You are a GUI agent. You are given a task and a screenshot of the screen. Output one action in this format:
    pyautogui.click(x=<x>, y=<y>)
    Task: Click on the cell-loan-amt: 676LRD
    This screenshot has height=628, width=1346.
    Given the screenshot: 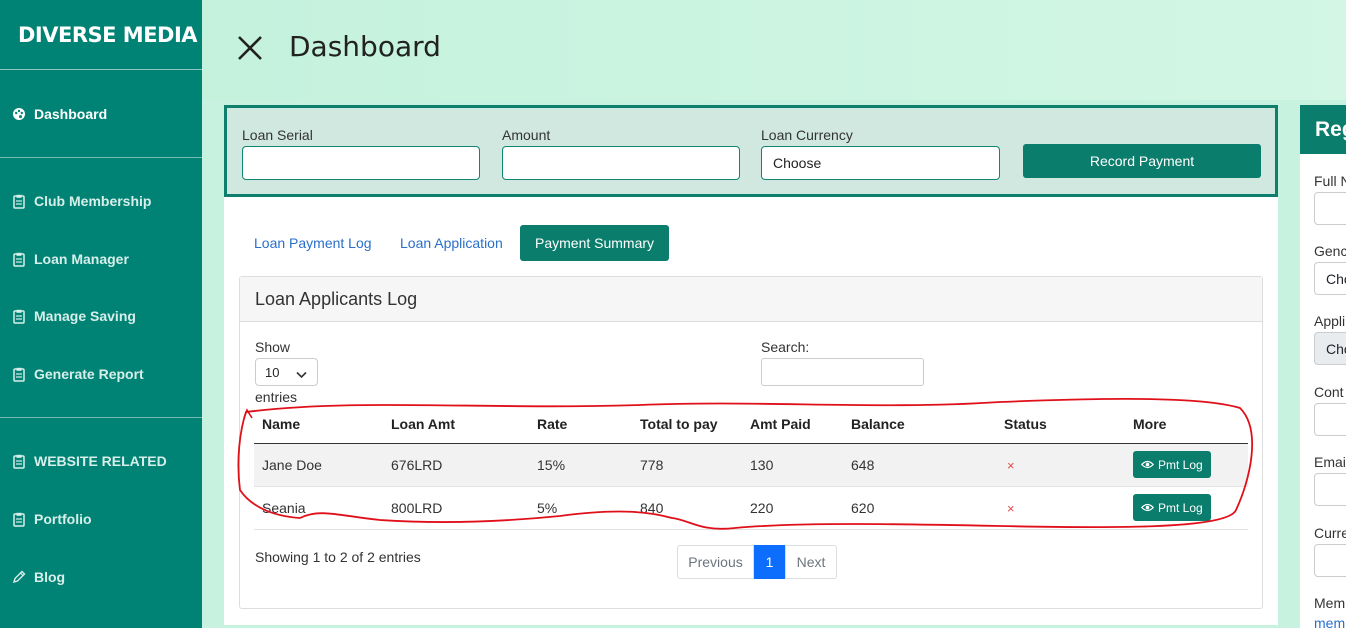 What is the action you would take?
    pyautogui.click(x=456, y=465)
    